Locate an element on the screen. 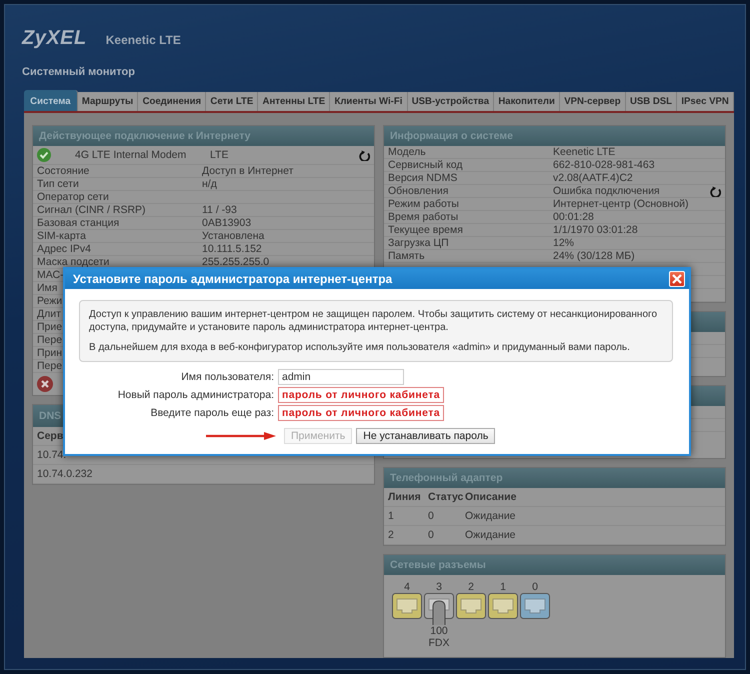 The image size is (750, 674). brand-logo: ZyXEL is located at coordinates (54, 38).